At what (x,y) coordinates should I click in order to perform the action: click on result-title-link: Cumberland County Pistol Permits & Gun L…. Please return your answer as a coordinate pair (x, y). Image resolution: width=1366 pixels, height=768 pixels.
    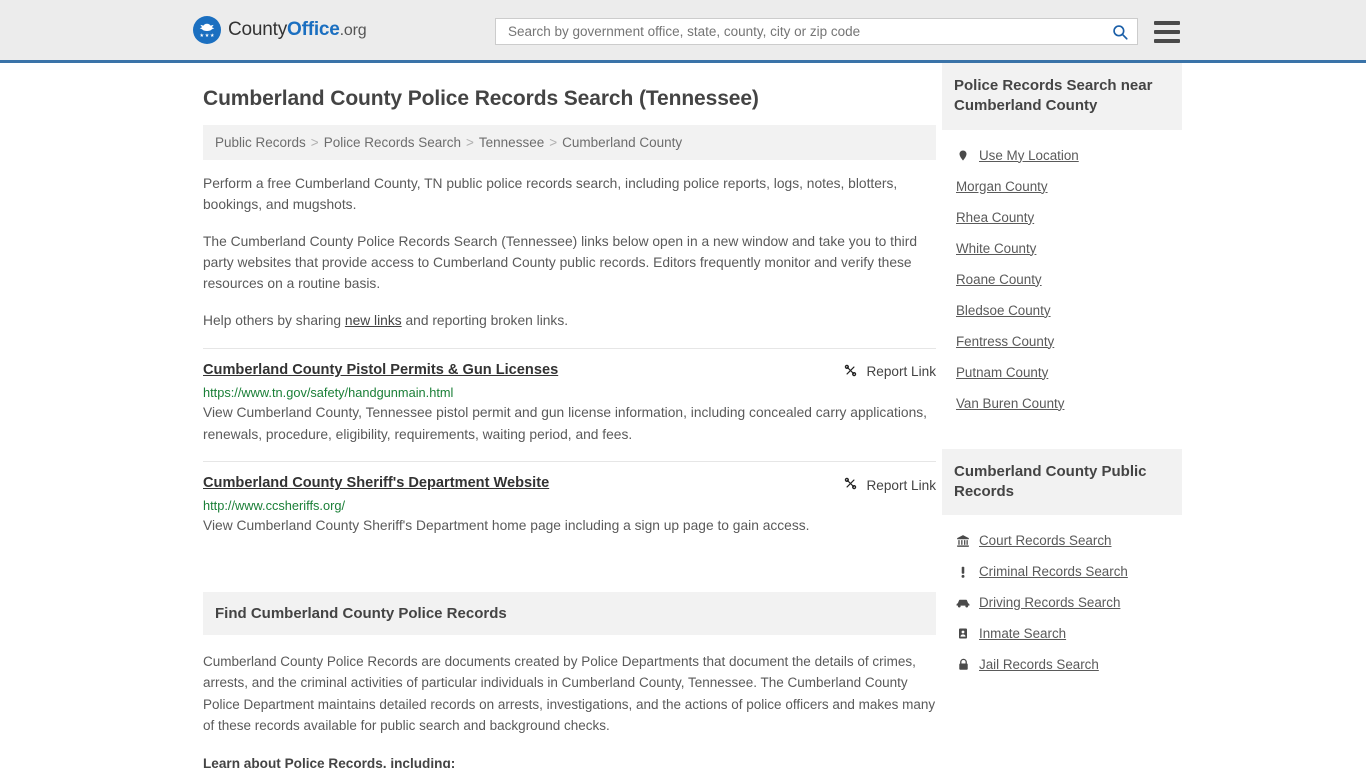
    Looking at the image, I should click on (380, 370).